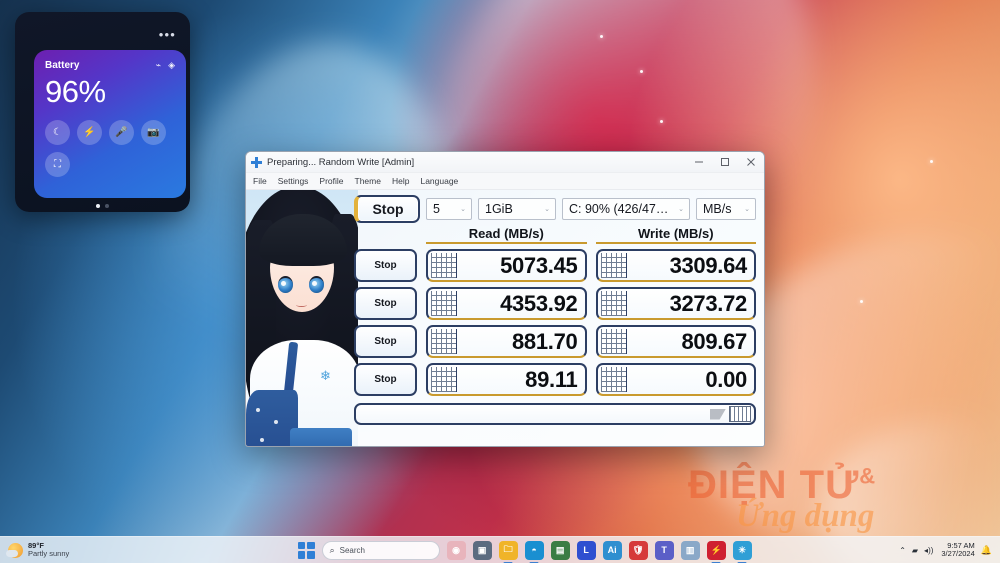  Describe the element at coordinates (717, 209) in the screenshot. I see `unit-value: MB/s` at that location.